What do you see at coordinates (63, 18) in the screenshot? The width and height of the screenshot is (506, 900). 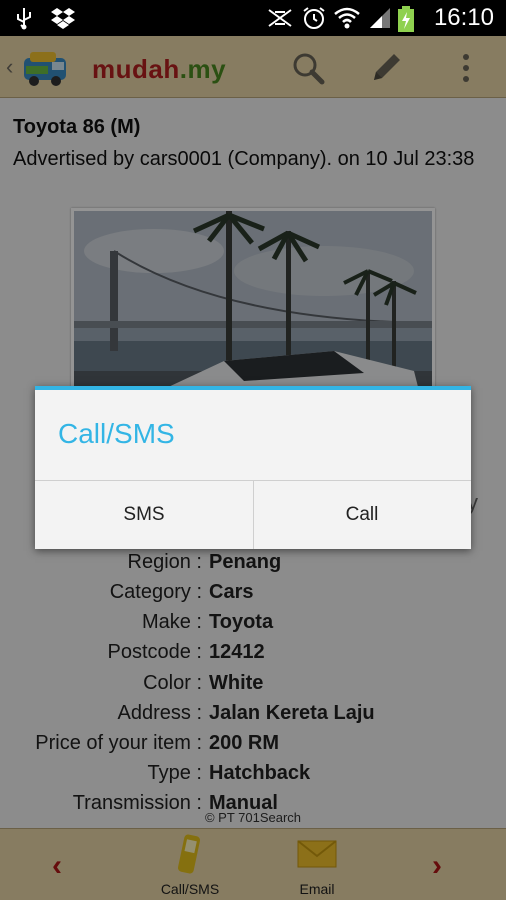 I see `dropbox-icon` at bounding box center [63, 18].